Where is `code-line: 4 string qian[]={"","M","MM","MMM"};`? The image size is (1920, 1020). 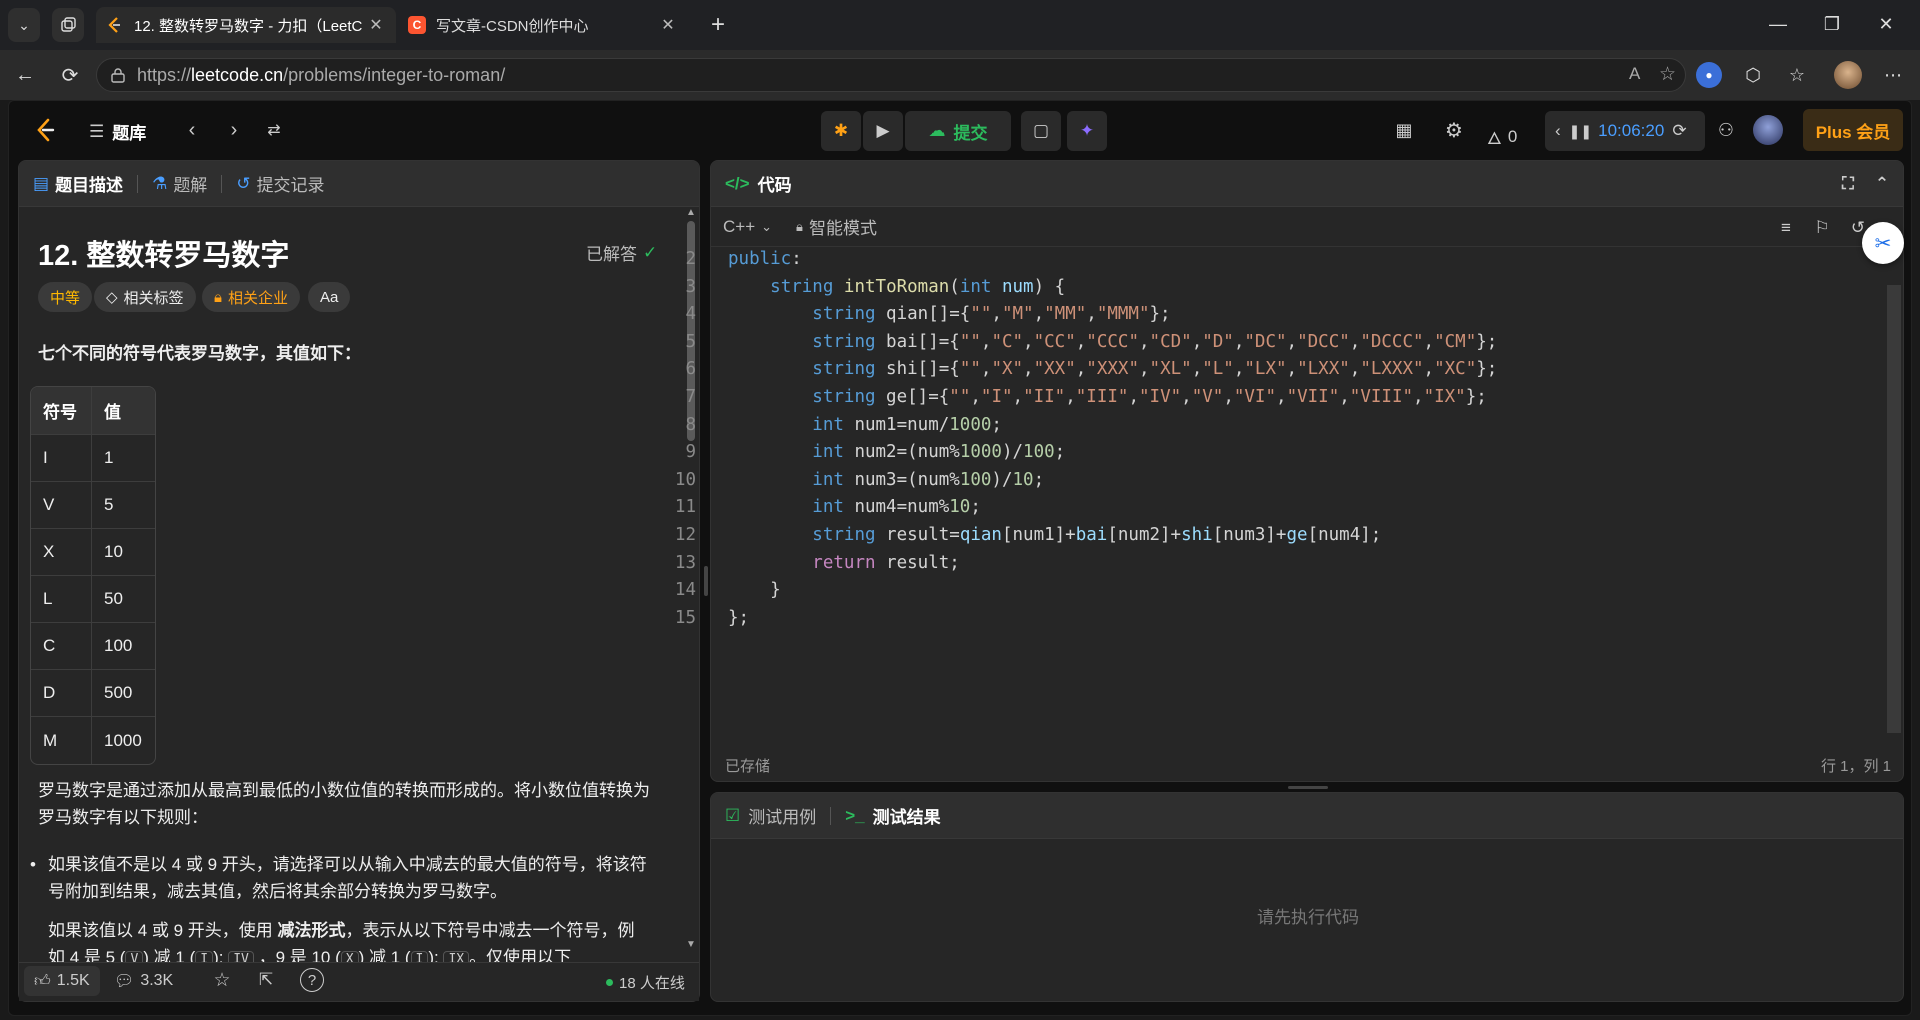 code-line: 4 string qian[]={"","M","MM","MMM"}; is located at coordinates (1091, 315).